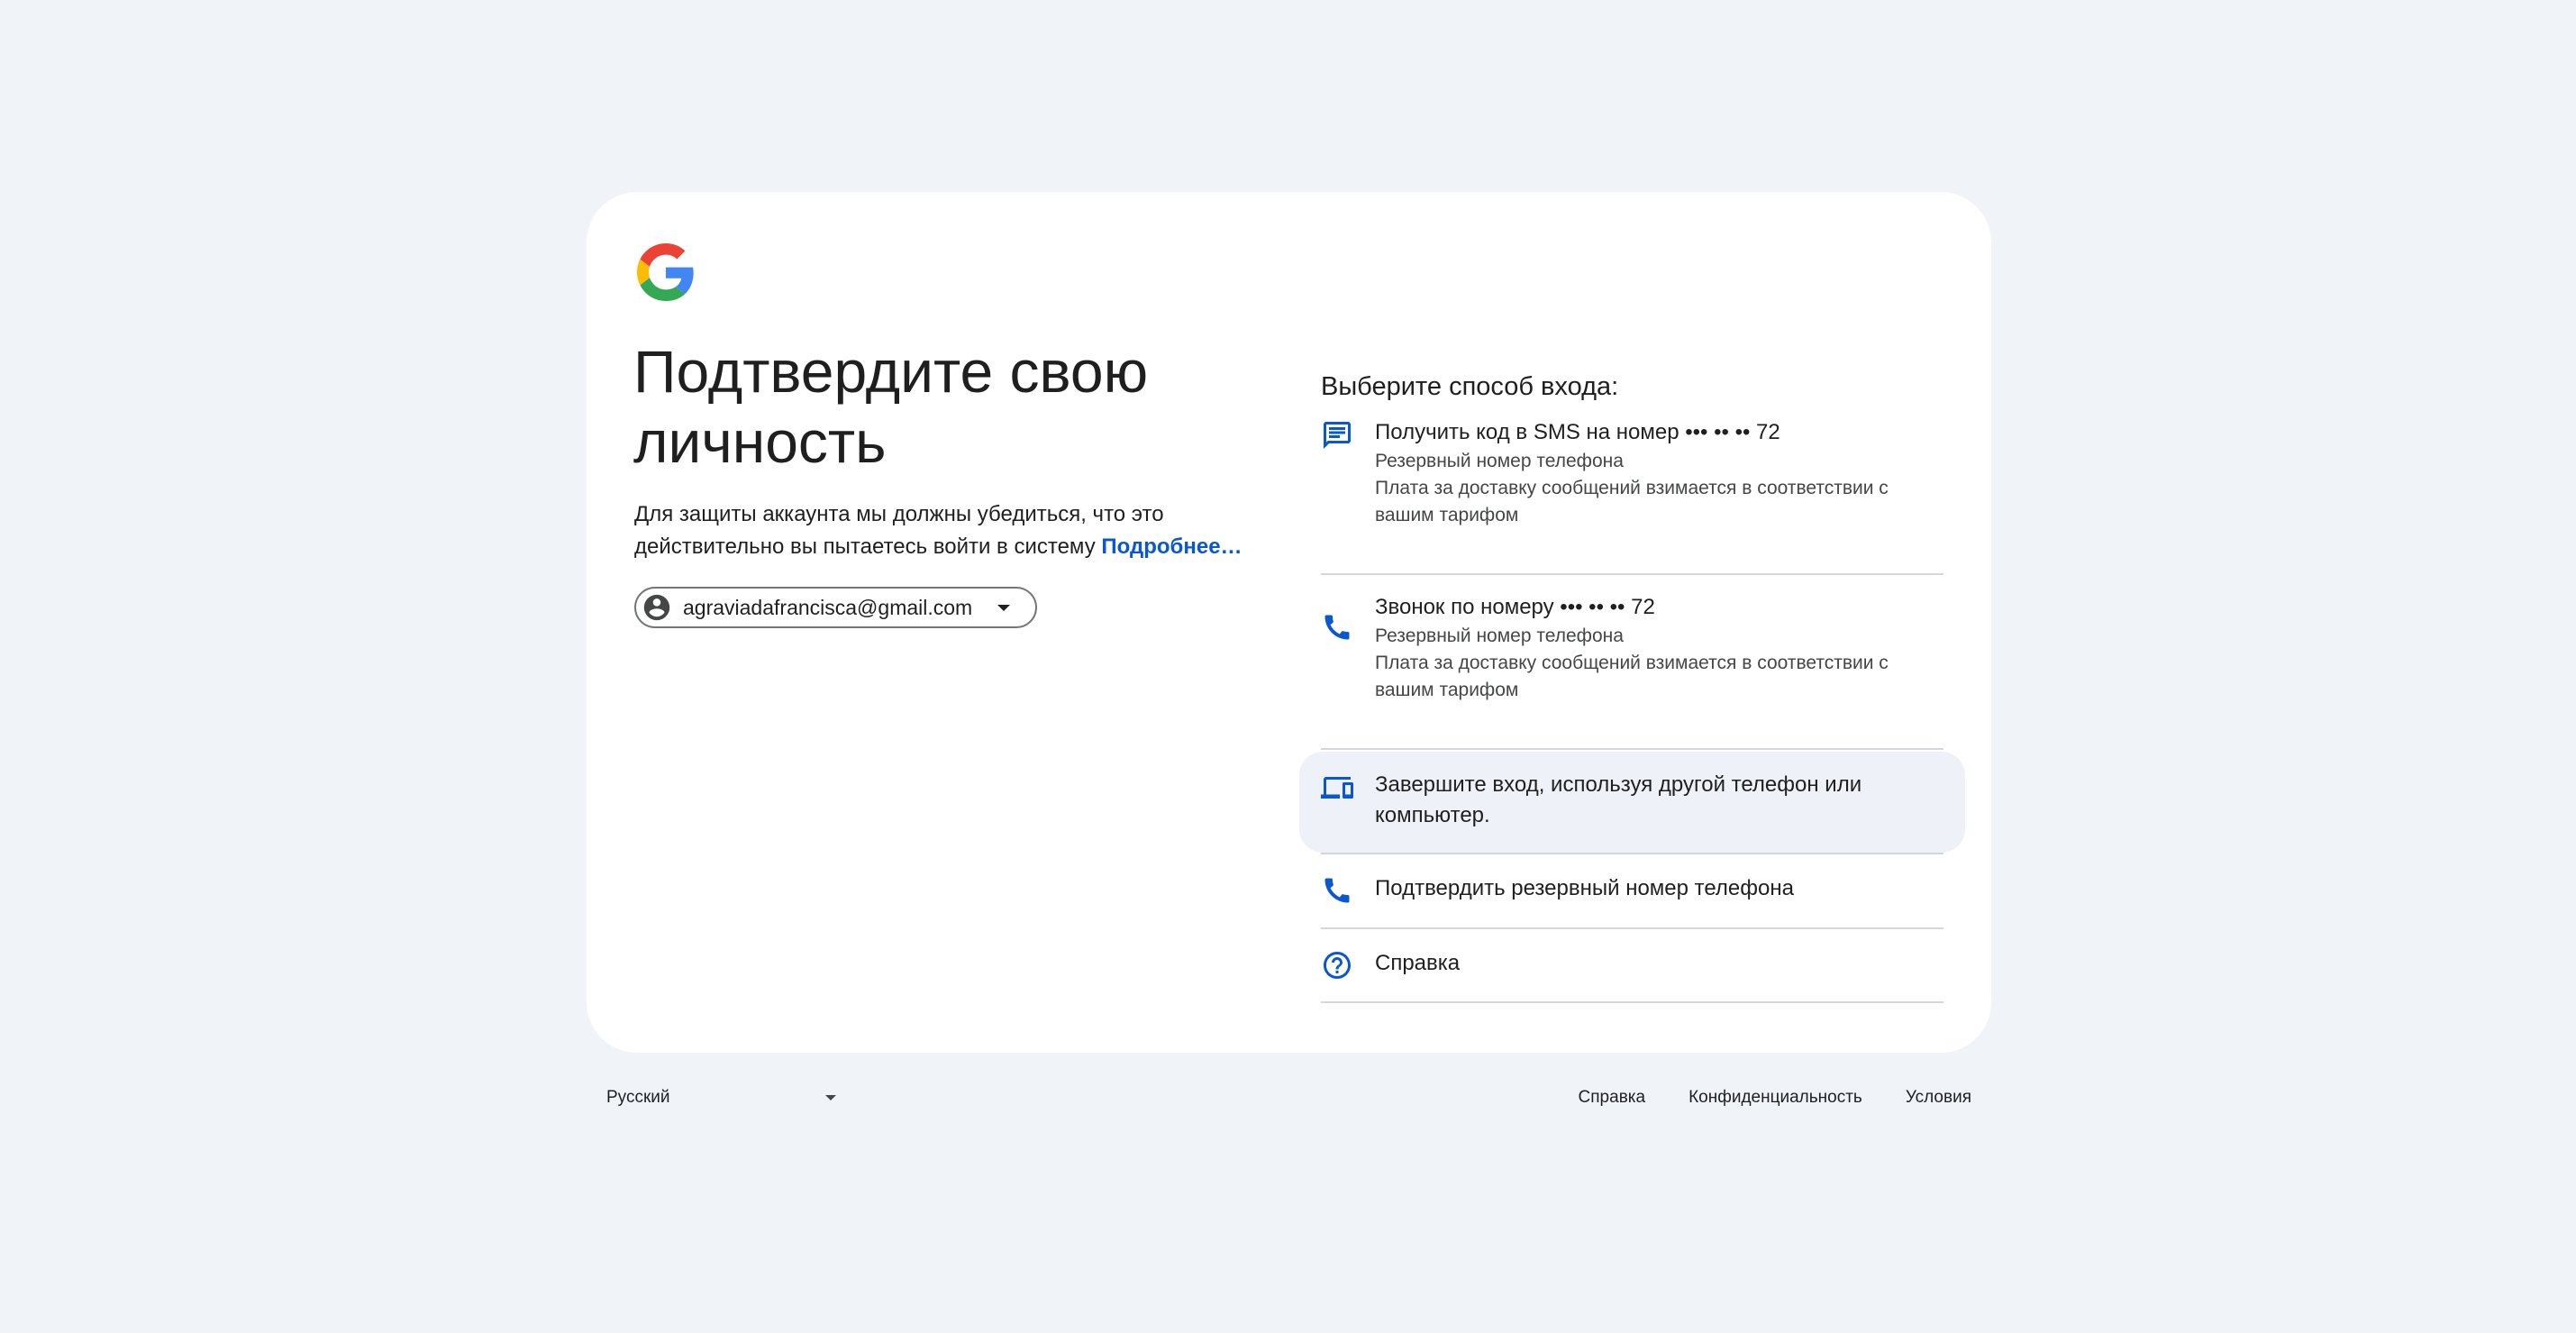 Image resolution: width=2576 pixels, height=1333 pixels. What do you see at coordinates (1577, 432) in the screenshot?
I see `option-sms-title: Получить код в SMS на номер ••• •• •• 72` at bounding box center [1577, 432].